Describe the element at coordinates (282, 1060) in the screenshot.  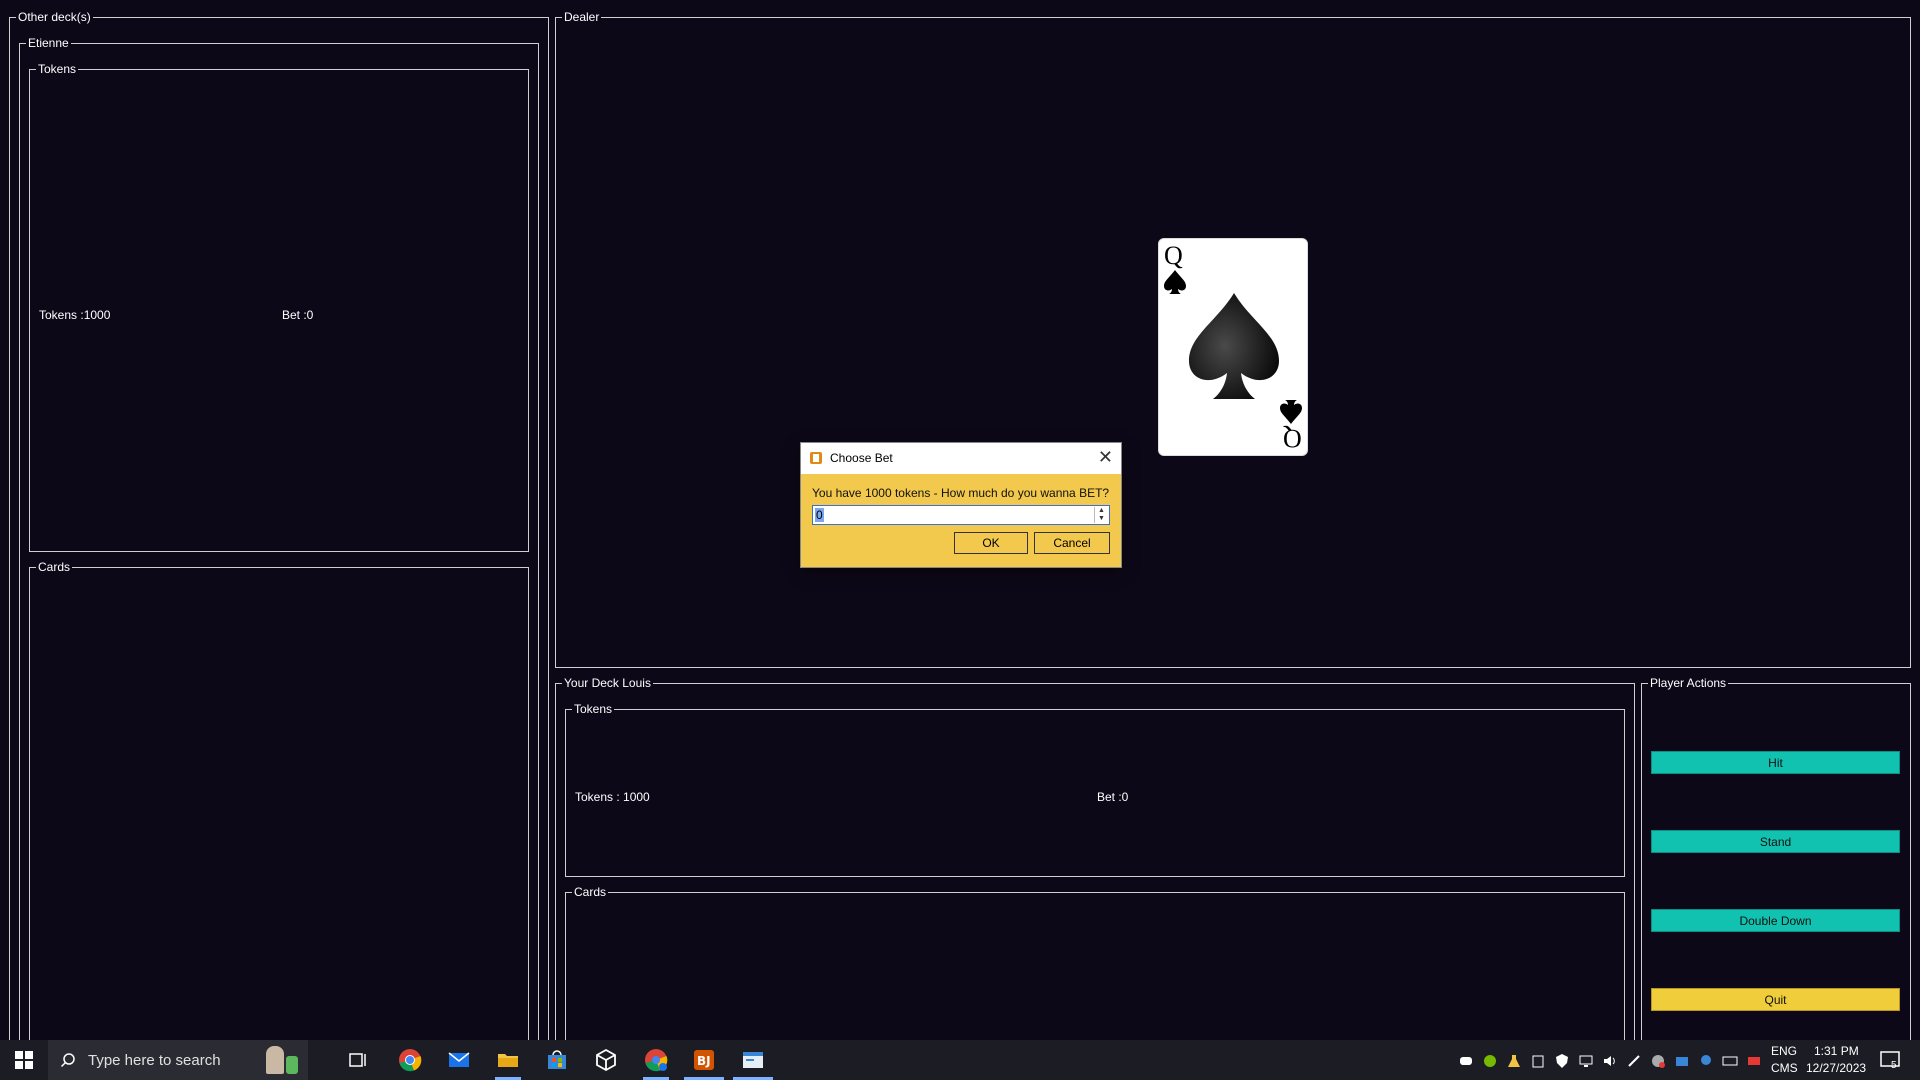
I see `search-highlight-image` at that location.